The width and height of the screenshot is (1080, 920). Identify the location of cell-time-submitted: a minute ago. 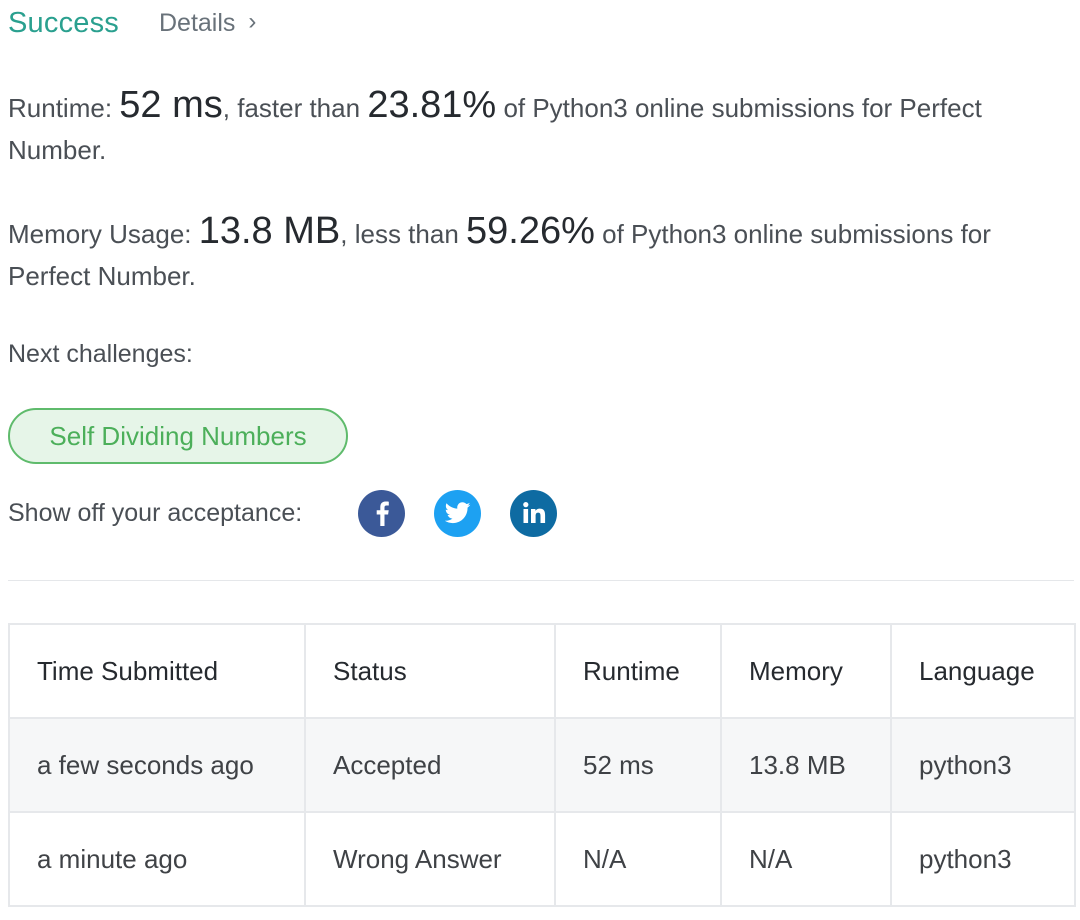
(157, 859).